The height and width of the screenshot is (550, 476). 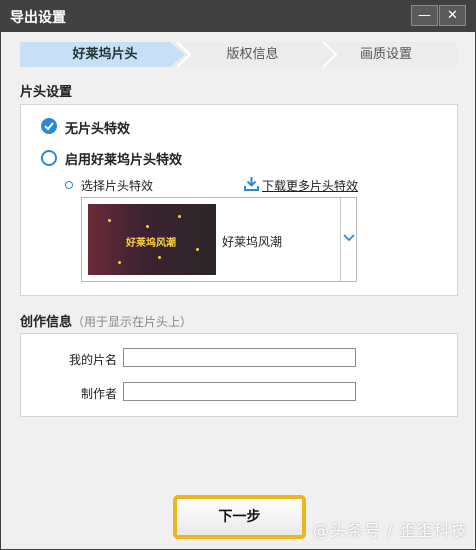 I want to click on close-button: ✕, so click(x=452, y=15).